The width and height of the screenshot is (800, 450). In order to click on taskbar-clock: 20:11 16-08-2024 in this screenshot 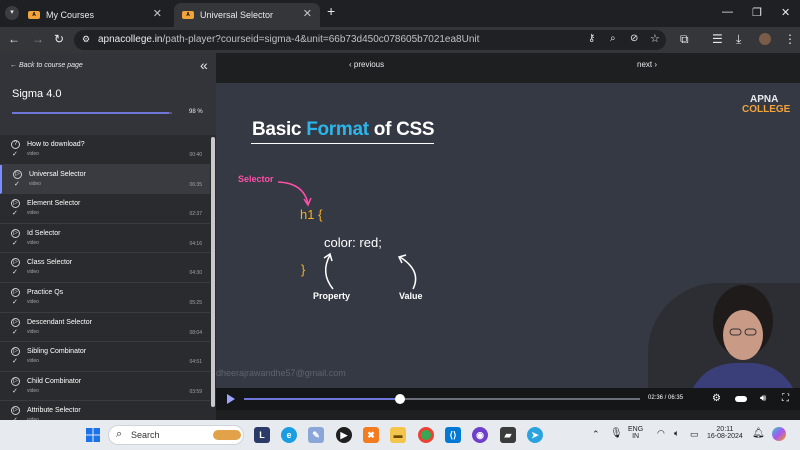, I will do `click(725, 433)`.